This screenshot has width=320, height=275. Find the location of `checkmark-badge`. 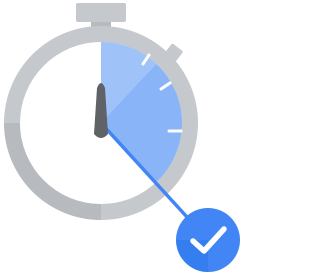

checkmark-badge is located at coordinates (208, 240).